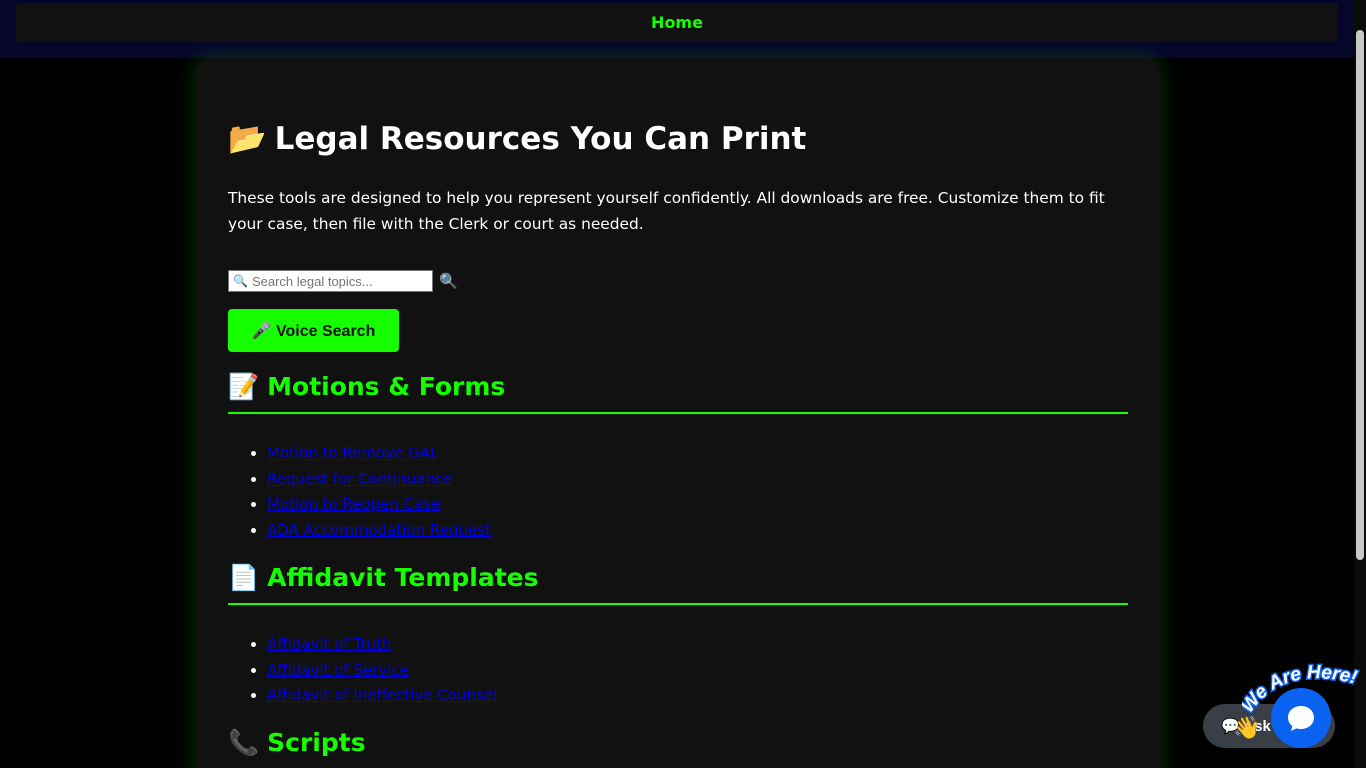 This screenshot has height=768, width=1366. I want to click on section-title: Affidavit Templates, so click(403, 577).